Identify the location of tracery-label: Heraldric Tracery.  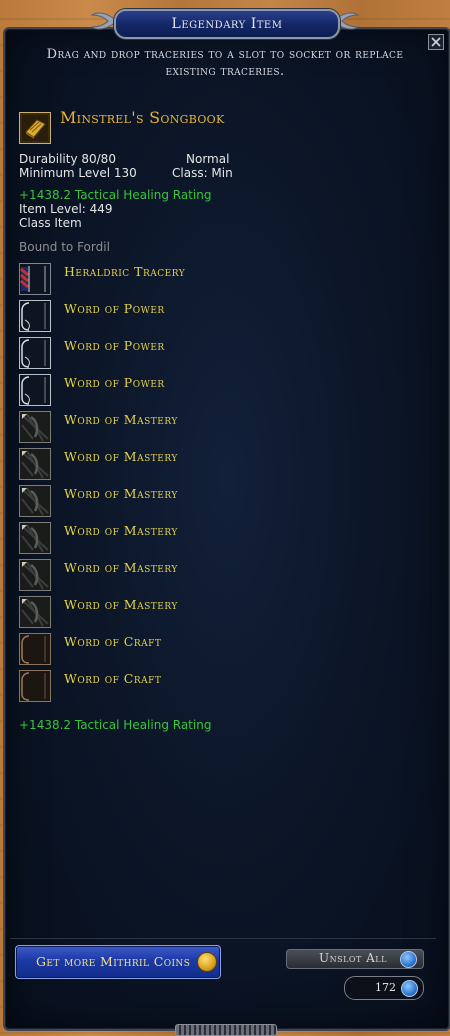
(125, 271).